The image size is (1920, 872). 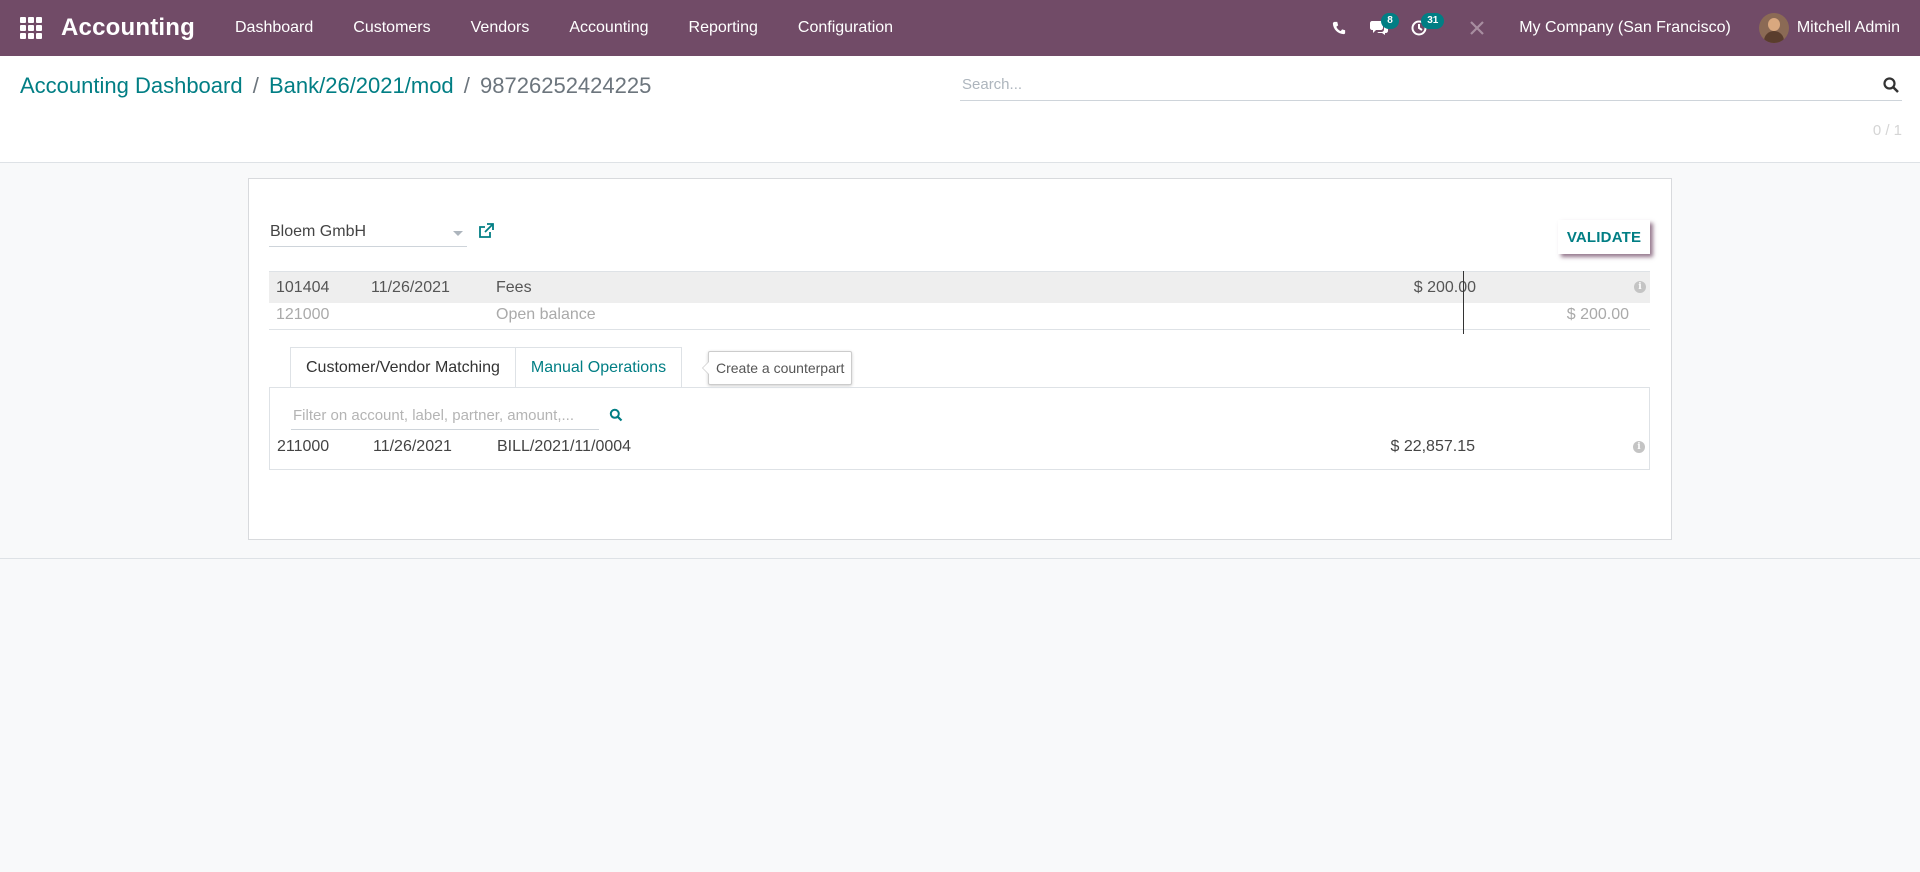 What do you see at coordinates (599, 367) in the screenshot?
I see `tab-manual-operations: Manual Operations` at bounding box center [599, 367].